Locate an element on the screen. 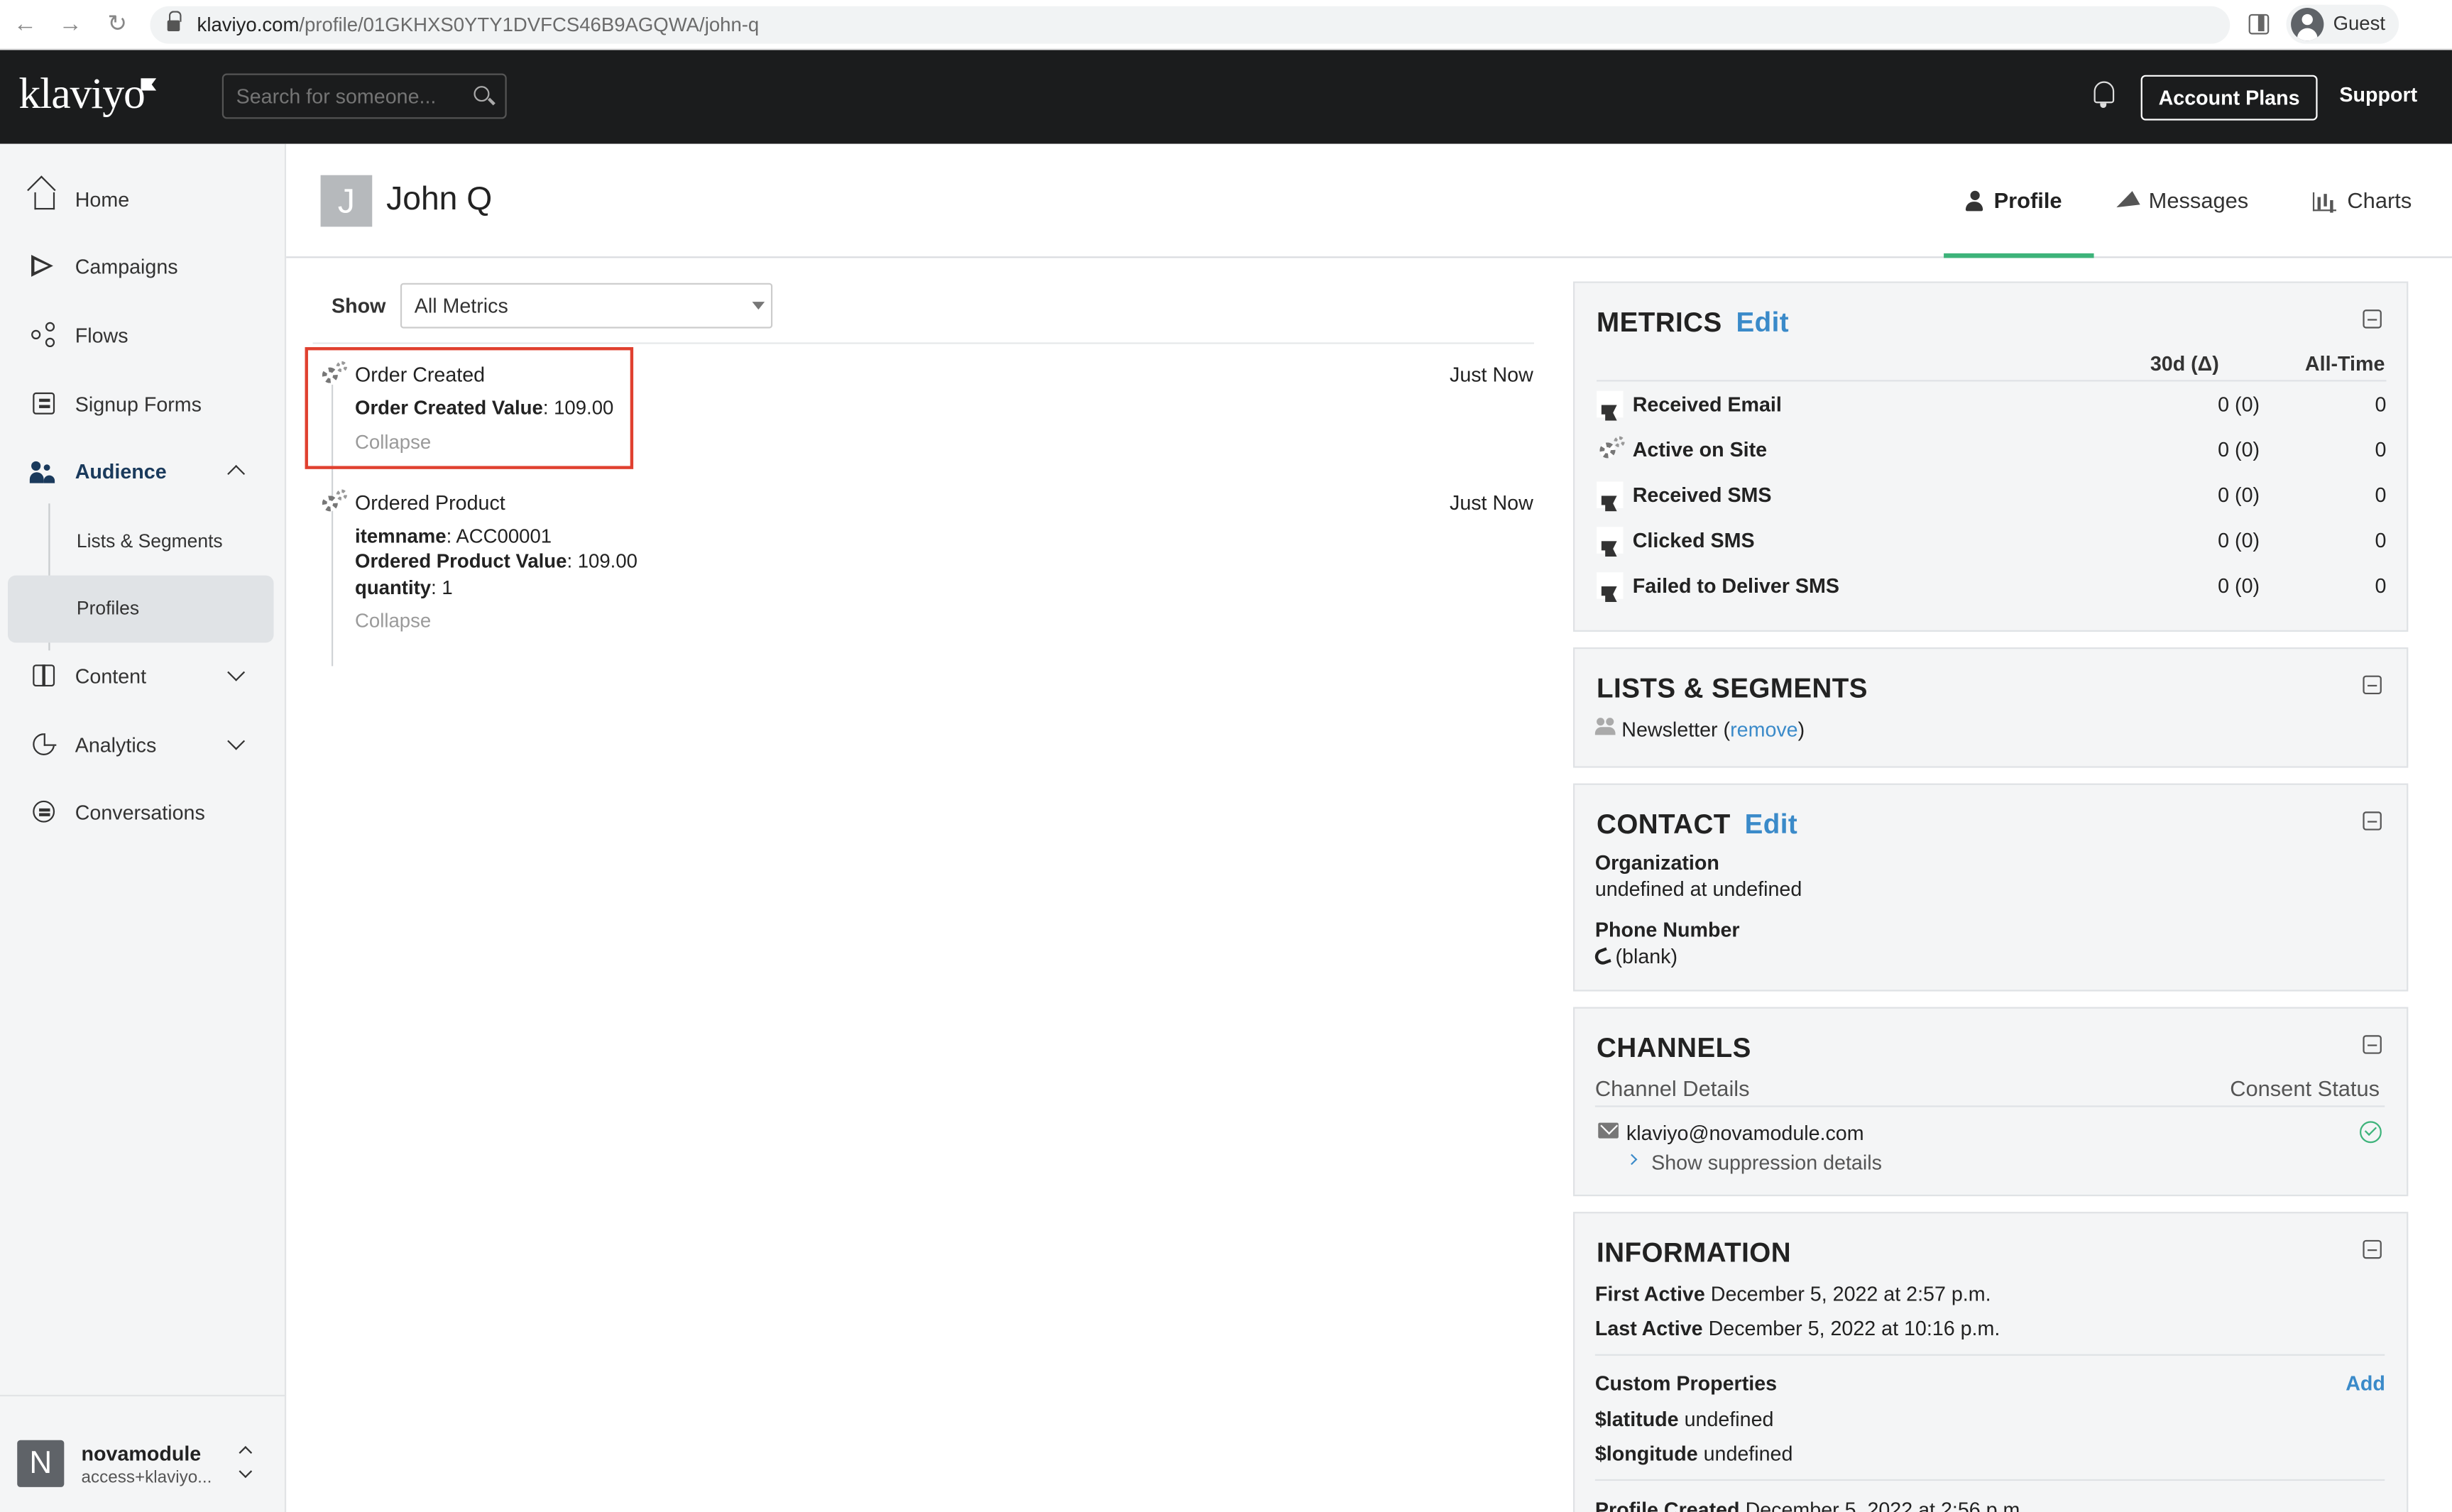 This screenshot has height=1512, width=2452. remove-link: remove is located at coordinates (1764, 730).